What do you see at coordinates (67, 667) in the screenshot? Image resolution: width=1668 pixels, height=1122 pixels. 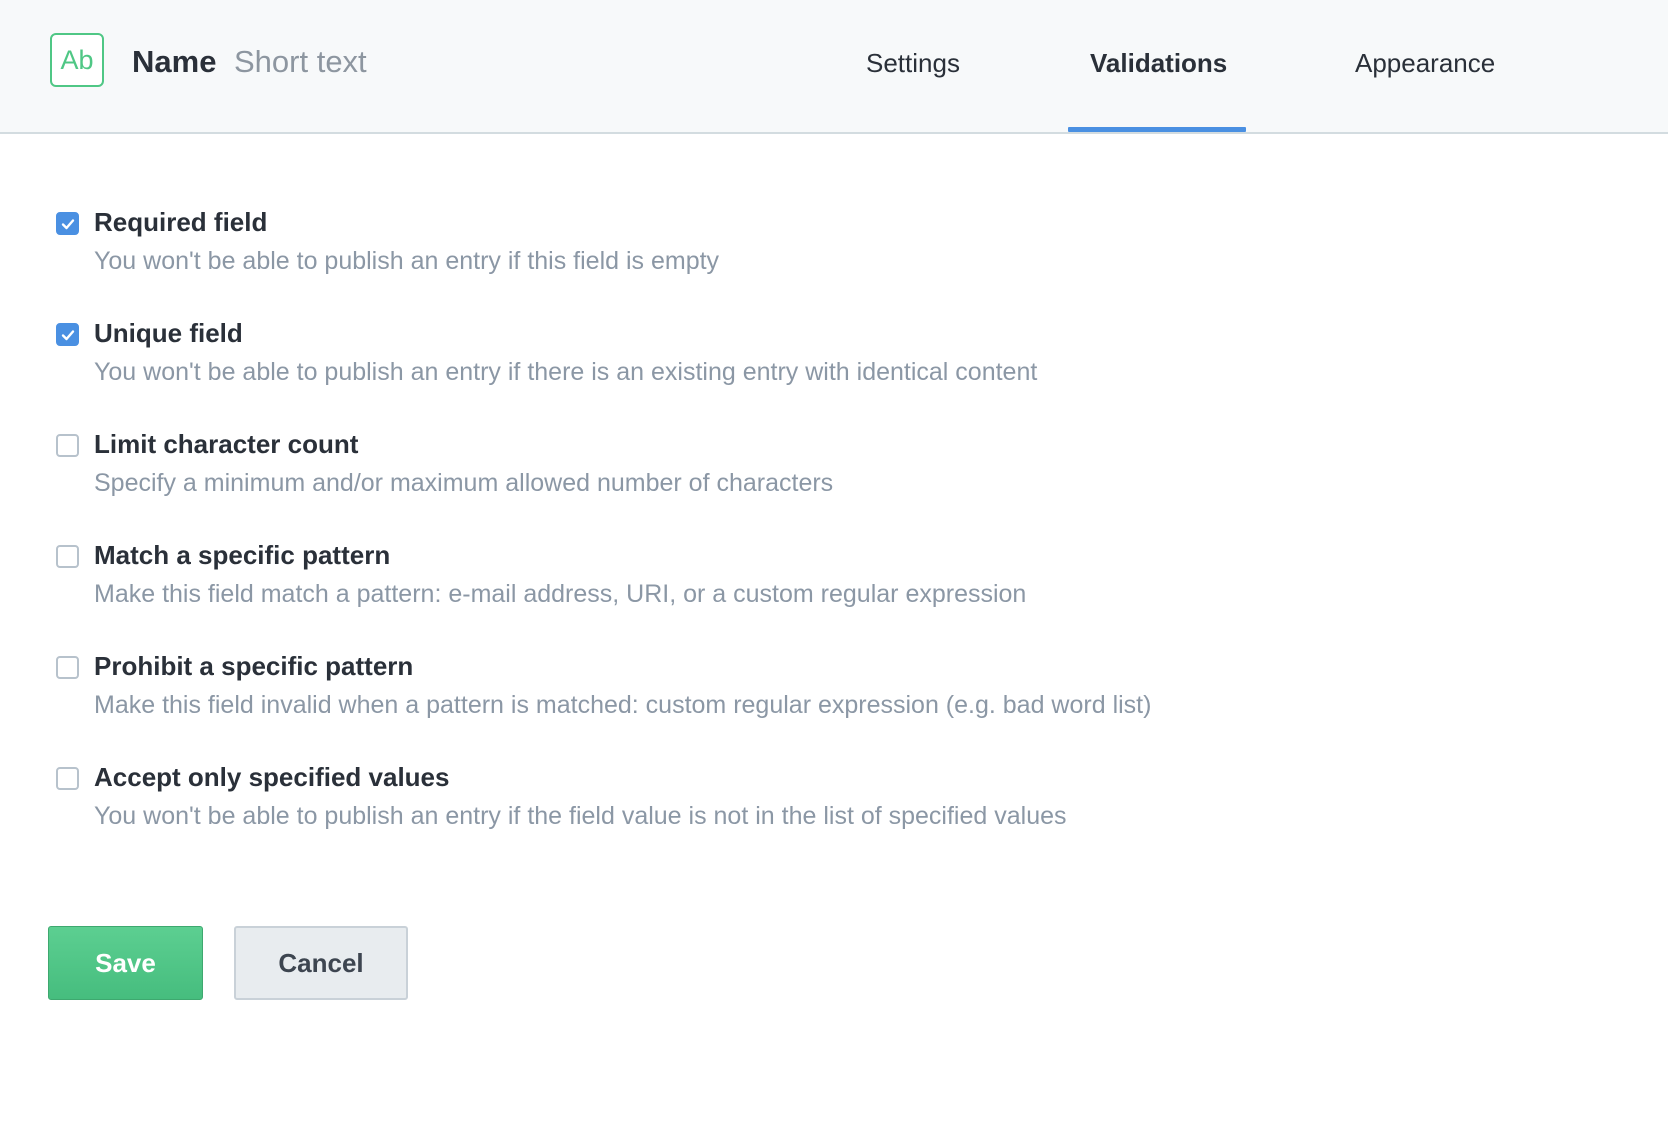 I see `prohibit-pattern-checkbox` at bounding box center [67, 667].